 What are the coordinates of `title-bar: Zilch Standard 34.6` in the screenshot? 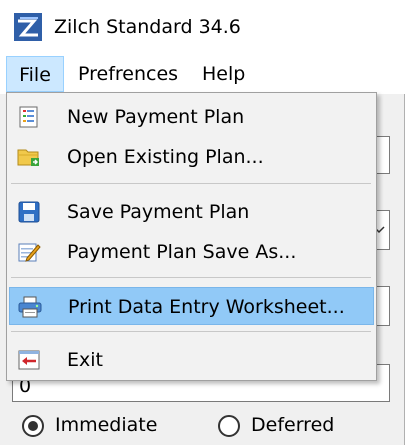 It's located at (202, 27).